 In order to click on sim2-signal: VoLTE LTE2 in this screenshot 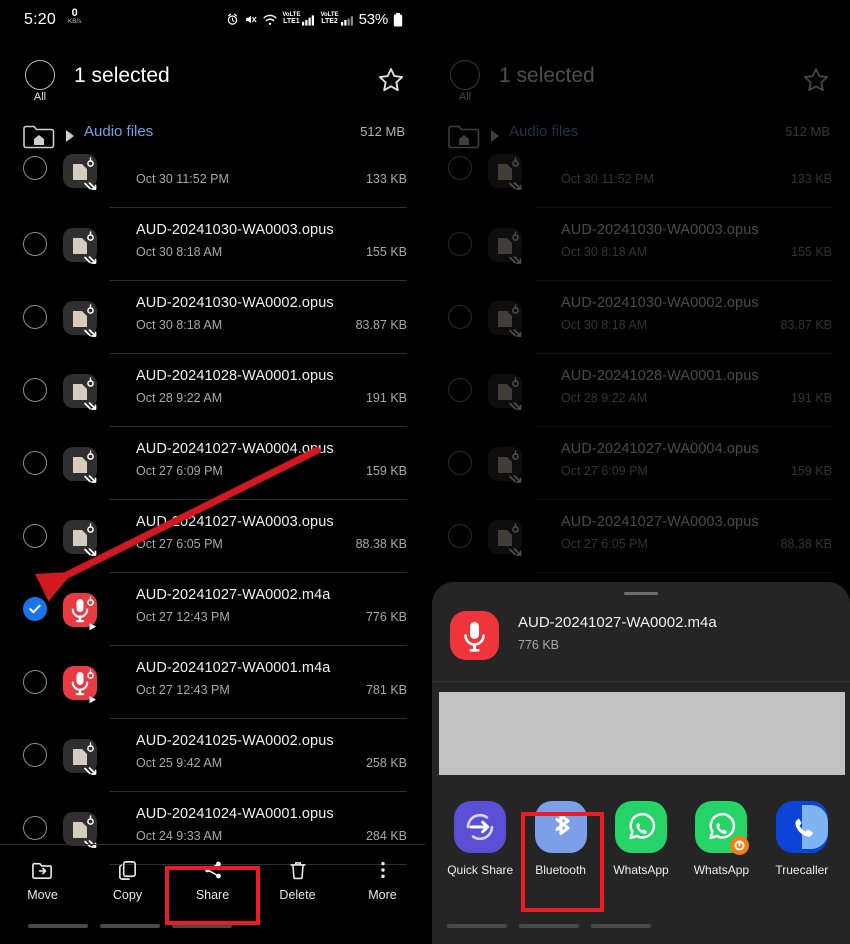, I will do `click(336, 19)`.